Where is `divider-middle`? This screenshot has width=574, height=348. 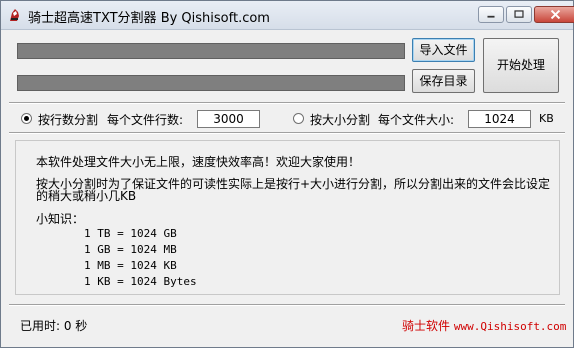 divider-middle is located at coordinates (287, 133).